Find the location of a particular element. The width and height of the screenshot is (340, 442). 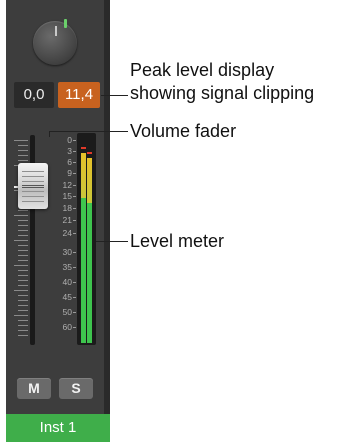

fader-scale-label: 15 is located at coordinates (67, 196).